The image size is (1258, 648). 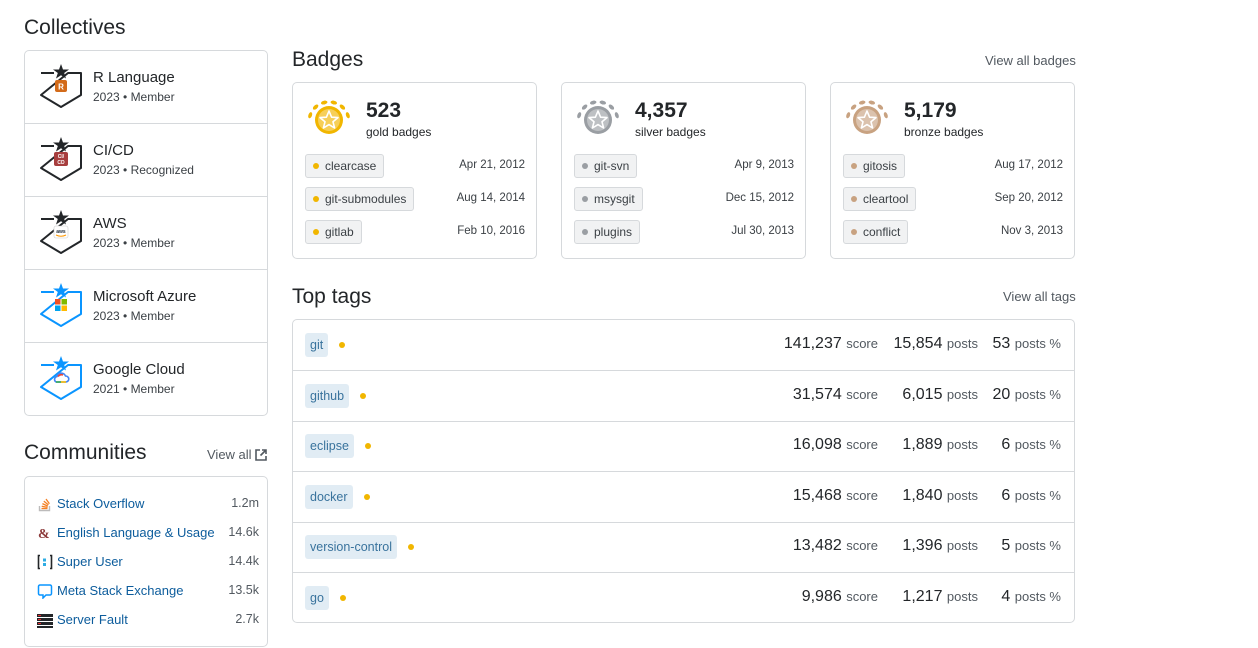 What do you see at coordinates (148, 620) in the screenshot?
I see `community-item: Server Fault 2.7k` at bounding box center [148, 620].